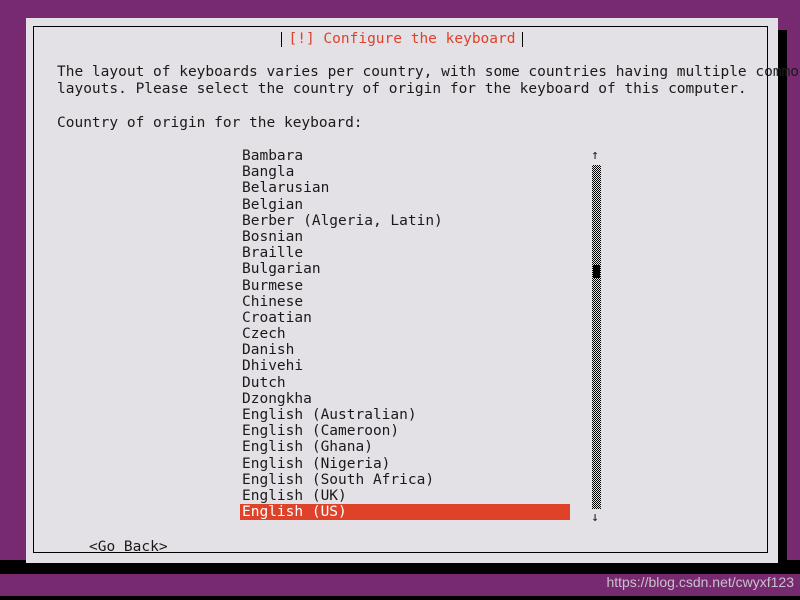  Describe the element at coordinates (128, 547) in the screenshot. I see `go-back-button: <Go Back>` at that location.